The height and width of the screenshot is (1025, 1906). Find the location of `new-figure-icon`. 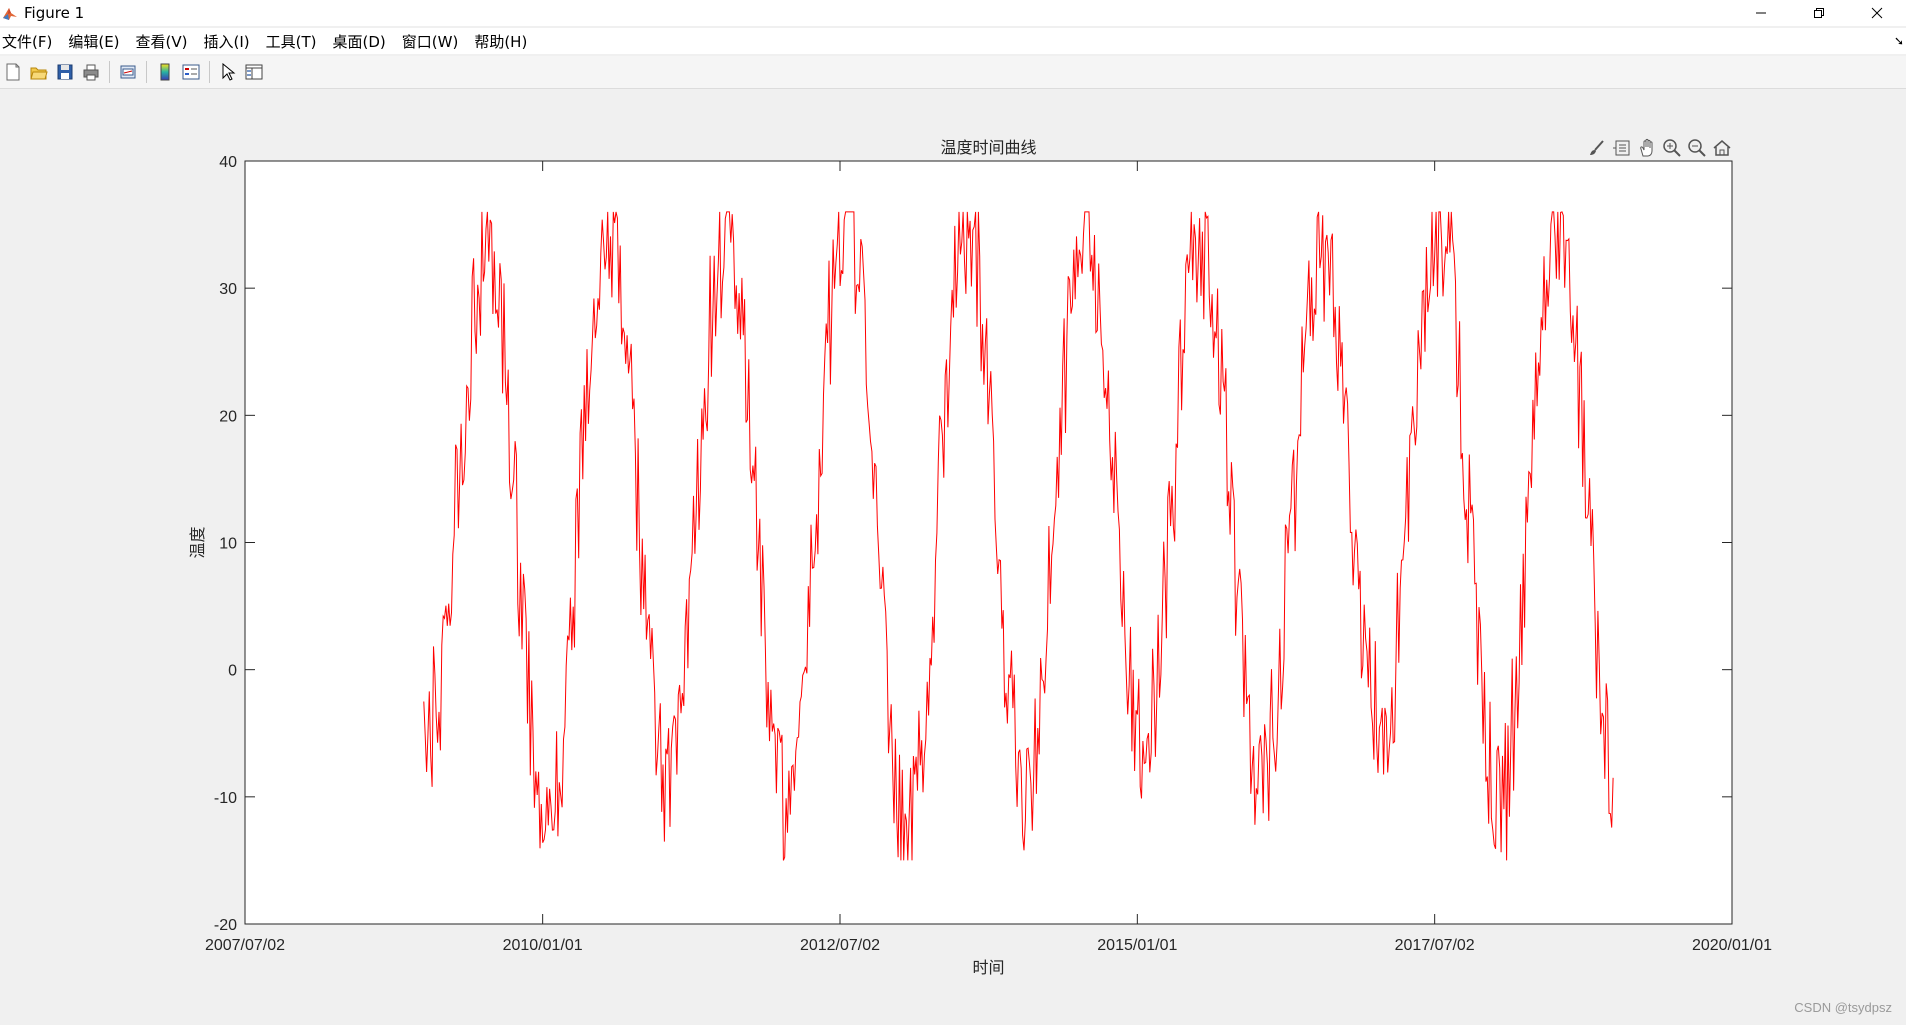

new-figure-icon is located at coordinates (13, 72).